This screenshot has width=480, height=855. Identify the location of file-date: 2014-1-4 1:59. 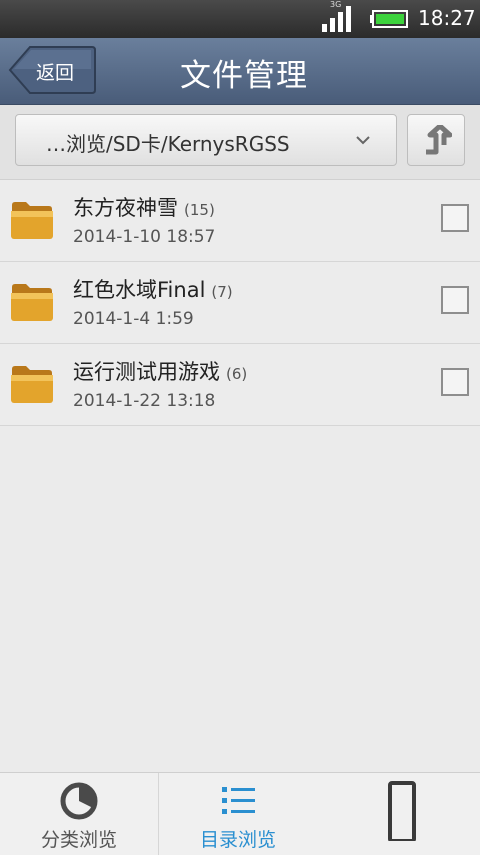
(133, 319).